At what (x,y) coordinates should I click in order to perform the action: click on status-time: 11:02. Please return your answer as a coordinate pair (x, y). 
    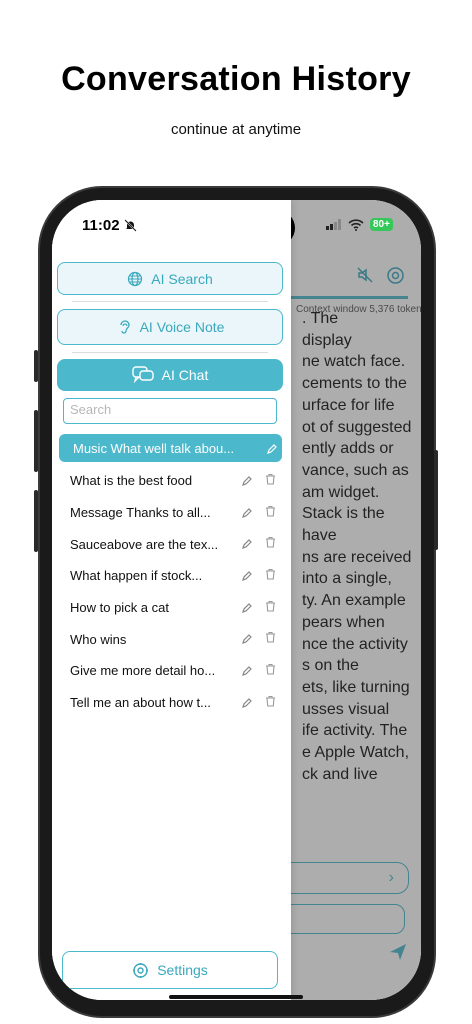
    Looking at the image, I should click on (109, 225).